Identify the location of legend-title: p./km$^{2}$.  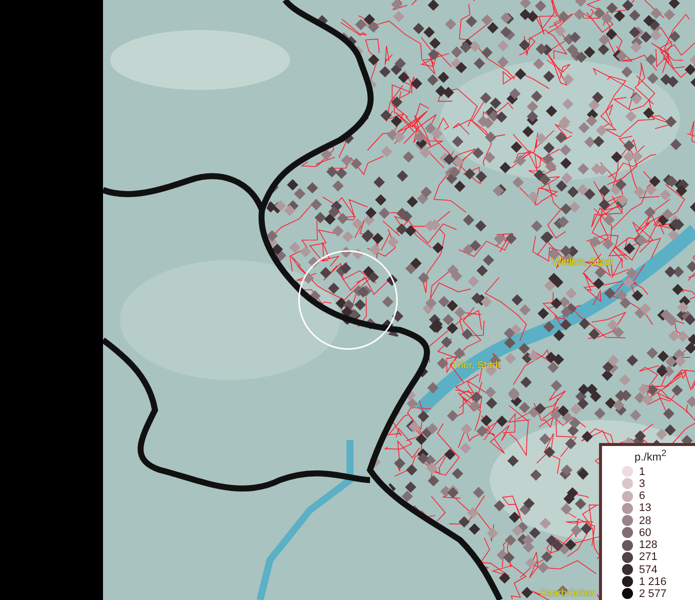
(650, 456).